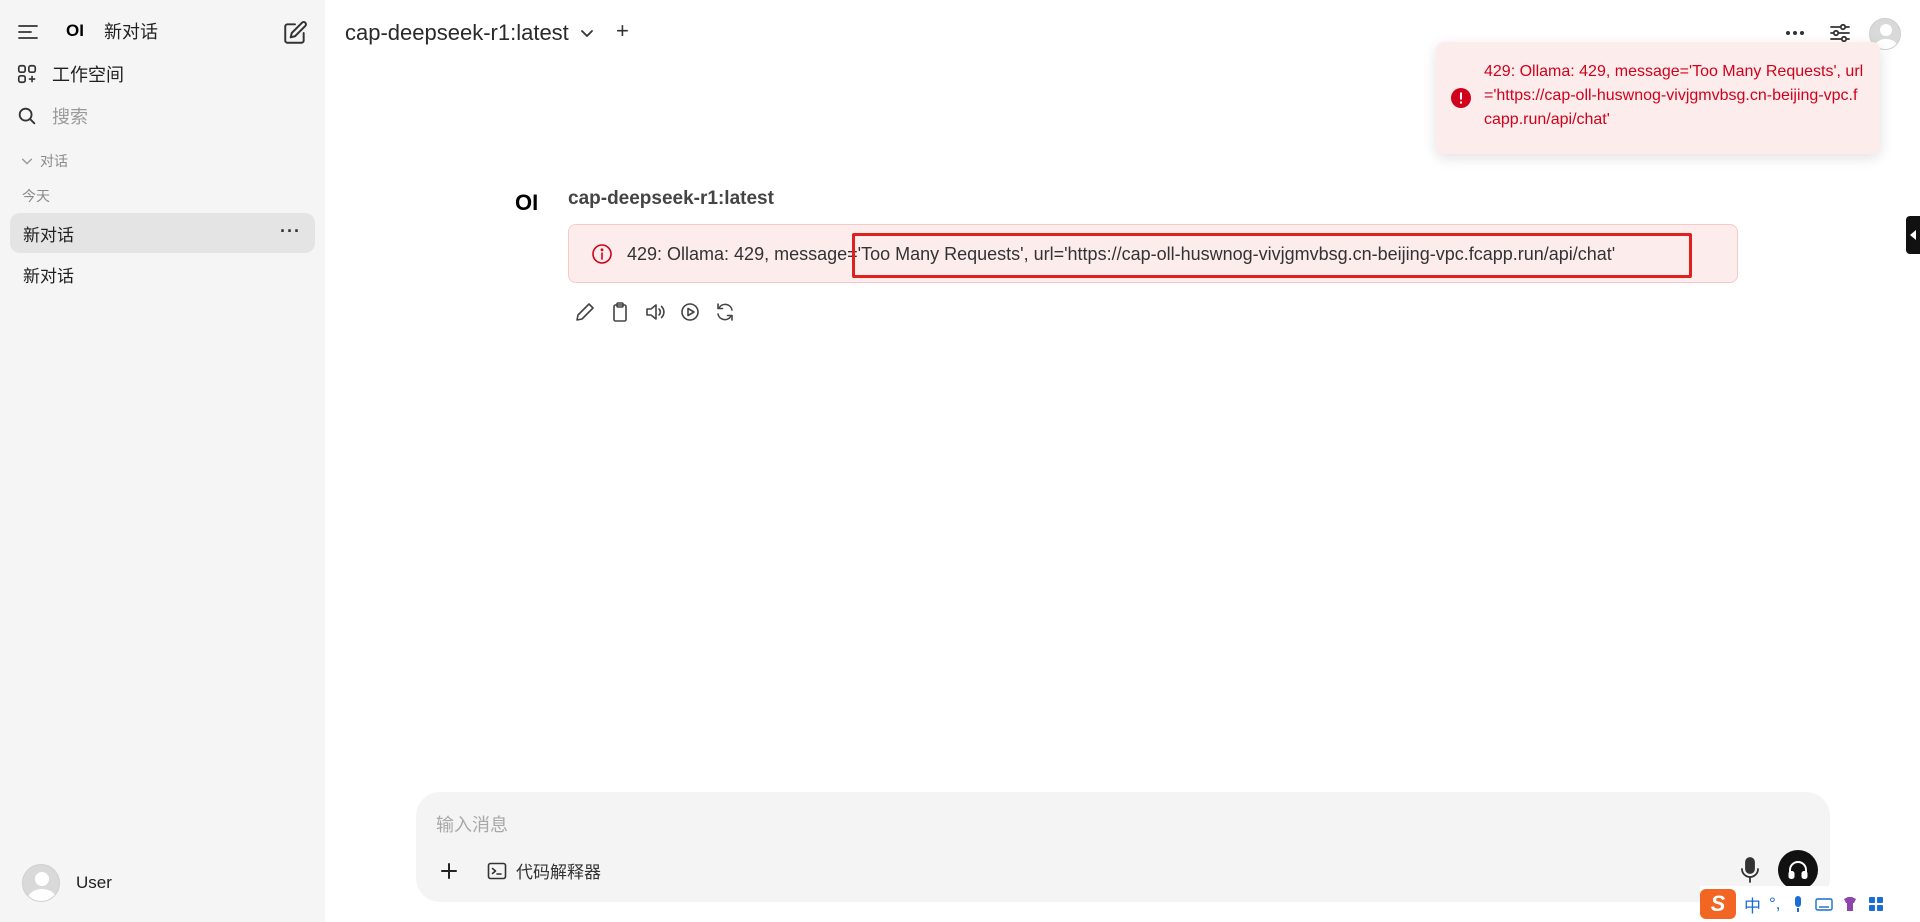  What do you see at coordinates (1750, 870) in the screenshot?
I see `microphone-icon` at bounding box center [1750, 870].